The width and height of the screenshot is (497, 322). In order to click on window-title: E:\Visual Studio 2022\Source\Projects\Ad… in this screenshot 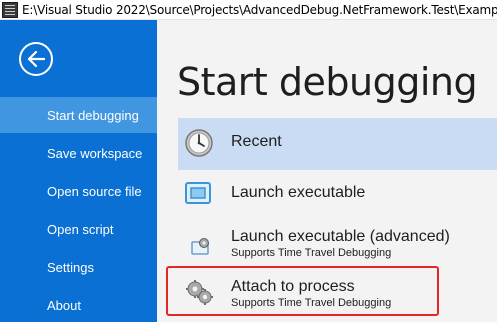, I will do `click(259, 9)`.